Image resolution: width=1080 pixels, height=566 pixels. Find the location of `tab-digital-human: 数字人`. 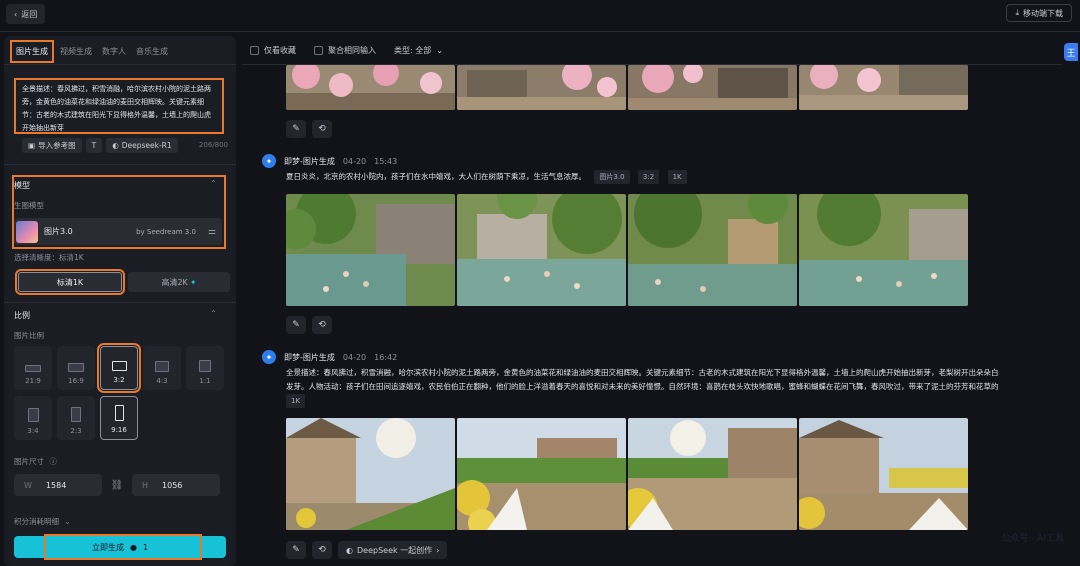

tab-digital-human: 数字人 is located at coordinates (114, 51).